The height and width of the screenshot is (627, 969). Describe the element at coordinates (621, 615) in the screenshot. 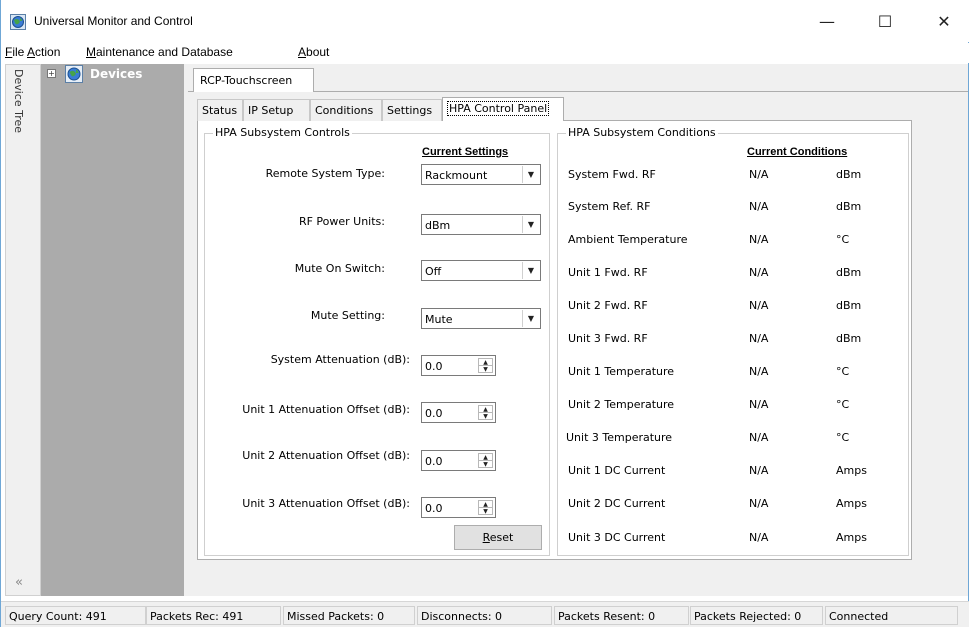

I see `status-packets-resent: Packets Resent: 0` at that location.